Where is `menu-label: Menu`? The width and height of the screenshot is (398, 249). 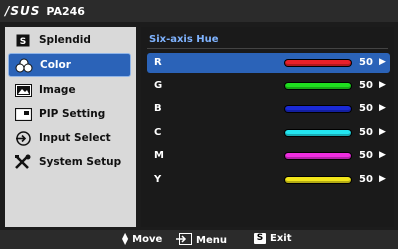 menu-label: Menu is located at coordinates (211, 240).